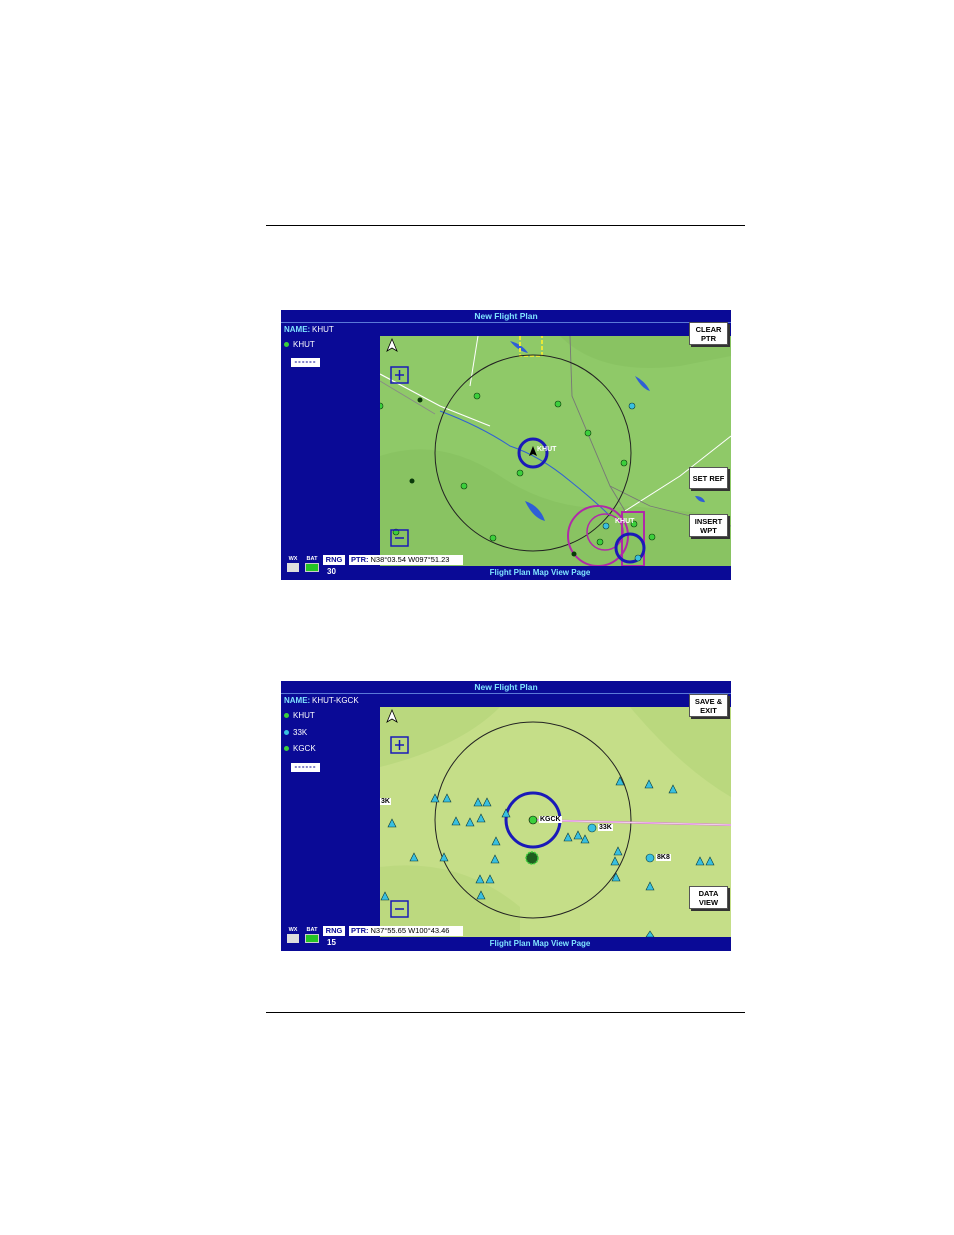 The image size is (954, 1235). What do you see at coordinates (330, 443) in the screenshot?
I see `waypoint-list: KHUT ------` at bounding box center [330, 443].